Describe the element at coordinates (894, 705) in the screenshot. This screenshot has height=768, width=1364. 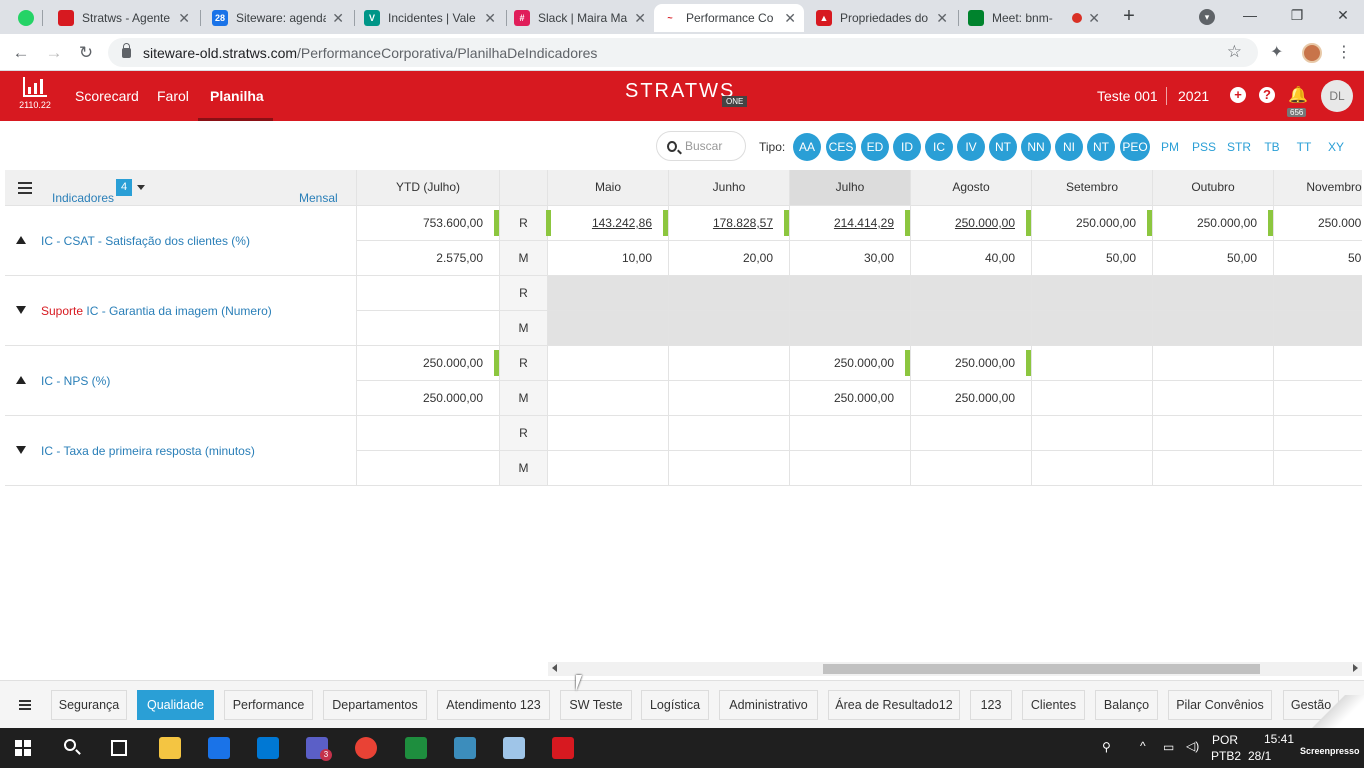
I see `bottom-tab: Área de Resultado12` at that location.